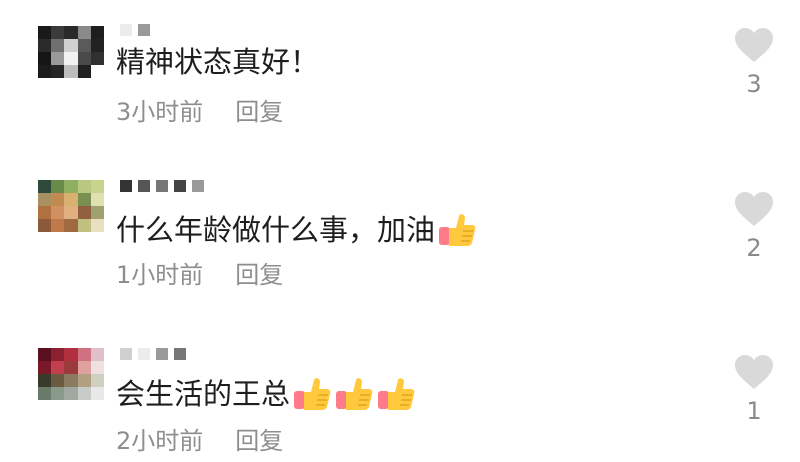  I want to click on comment-text-content: 会生活的王总, so click(203, 394).